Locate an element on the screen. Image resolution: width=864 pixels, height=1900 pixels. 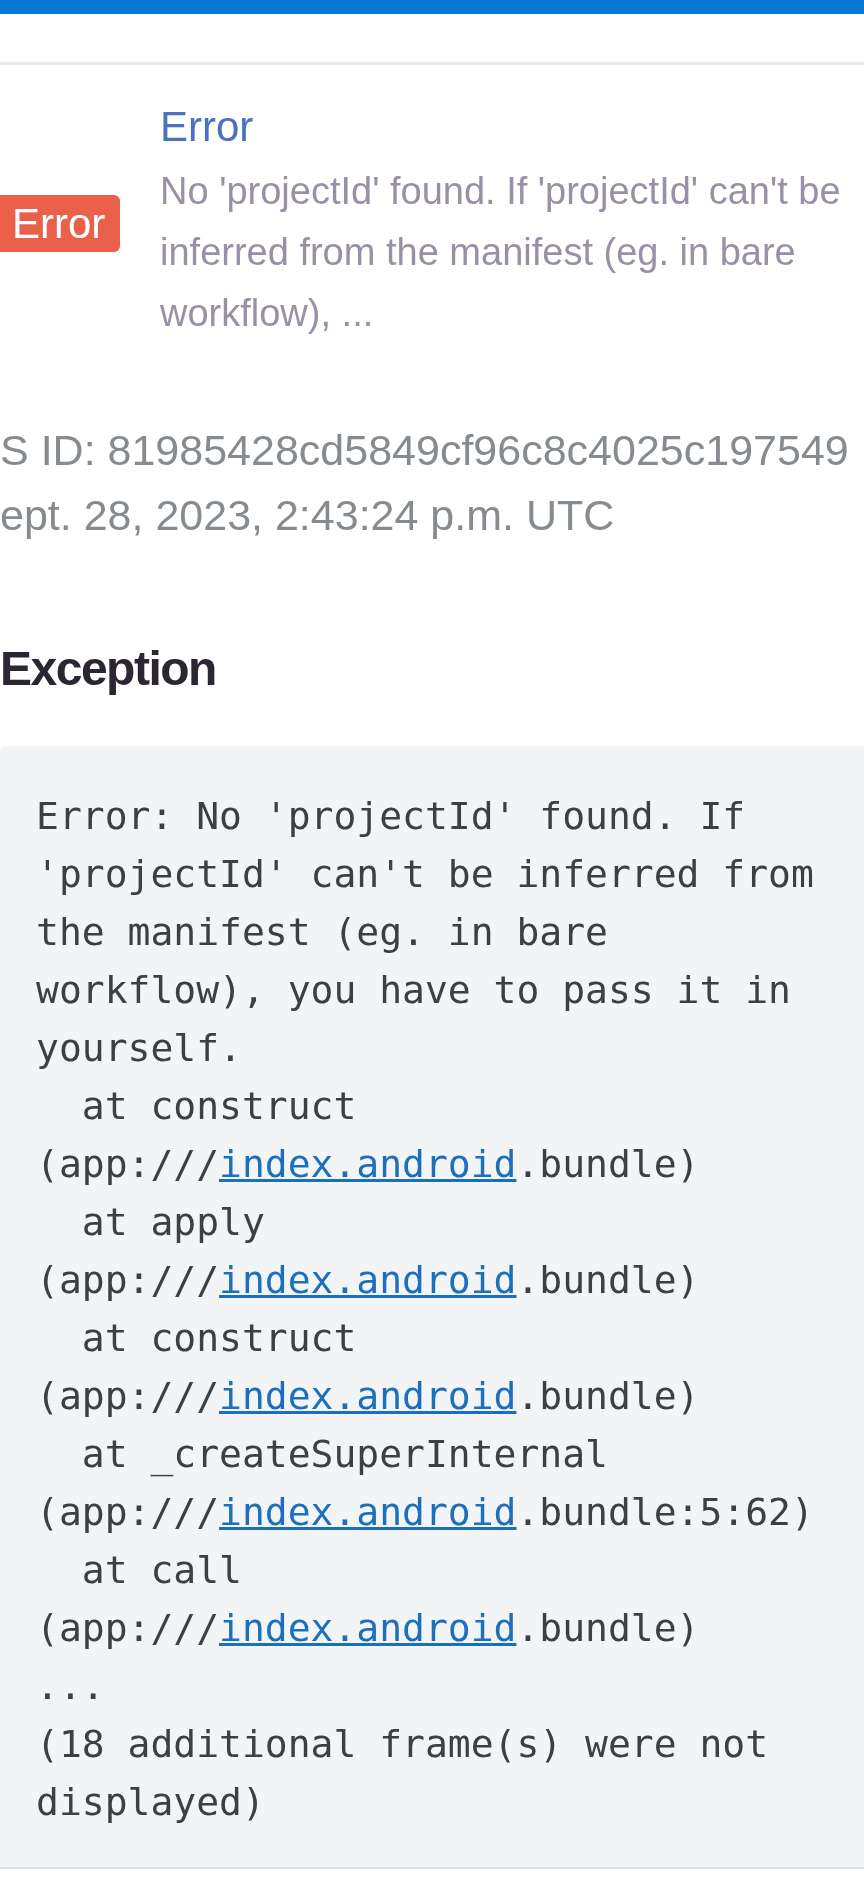
stack-frame: at _createSuperInternal (app:///index.android.bundle:5:62) is located at coordinates (441, 1483).